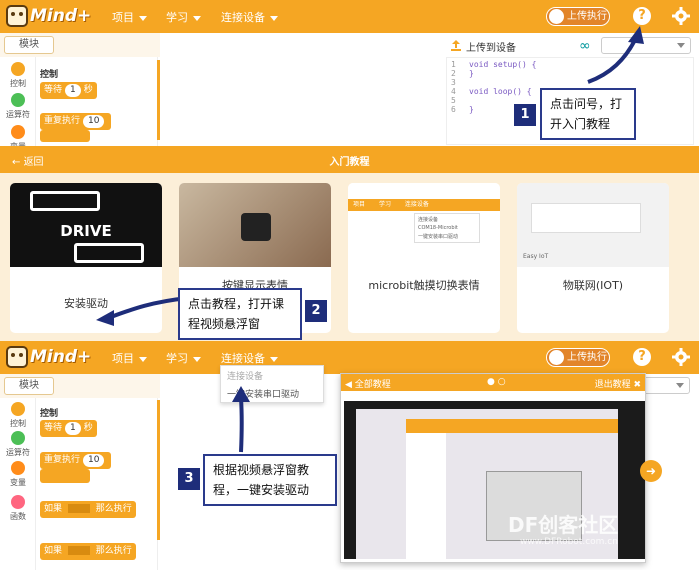  Describe the element at coordinates (158, 100) in the screenshot. I see `palette-scrollbar` at that location.